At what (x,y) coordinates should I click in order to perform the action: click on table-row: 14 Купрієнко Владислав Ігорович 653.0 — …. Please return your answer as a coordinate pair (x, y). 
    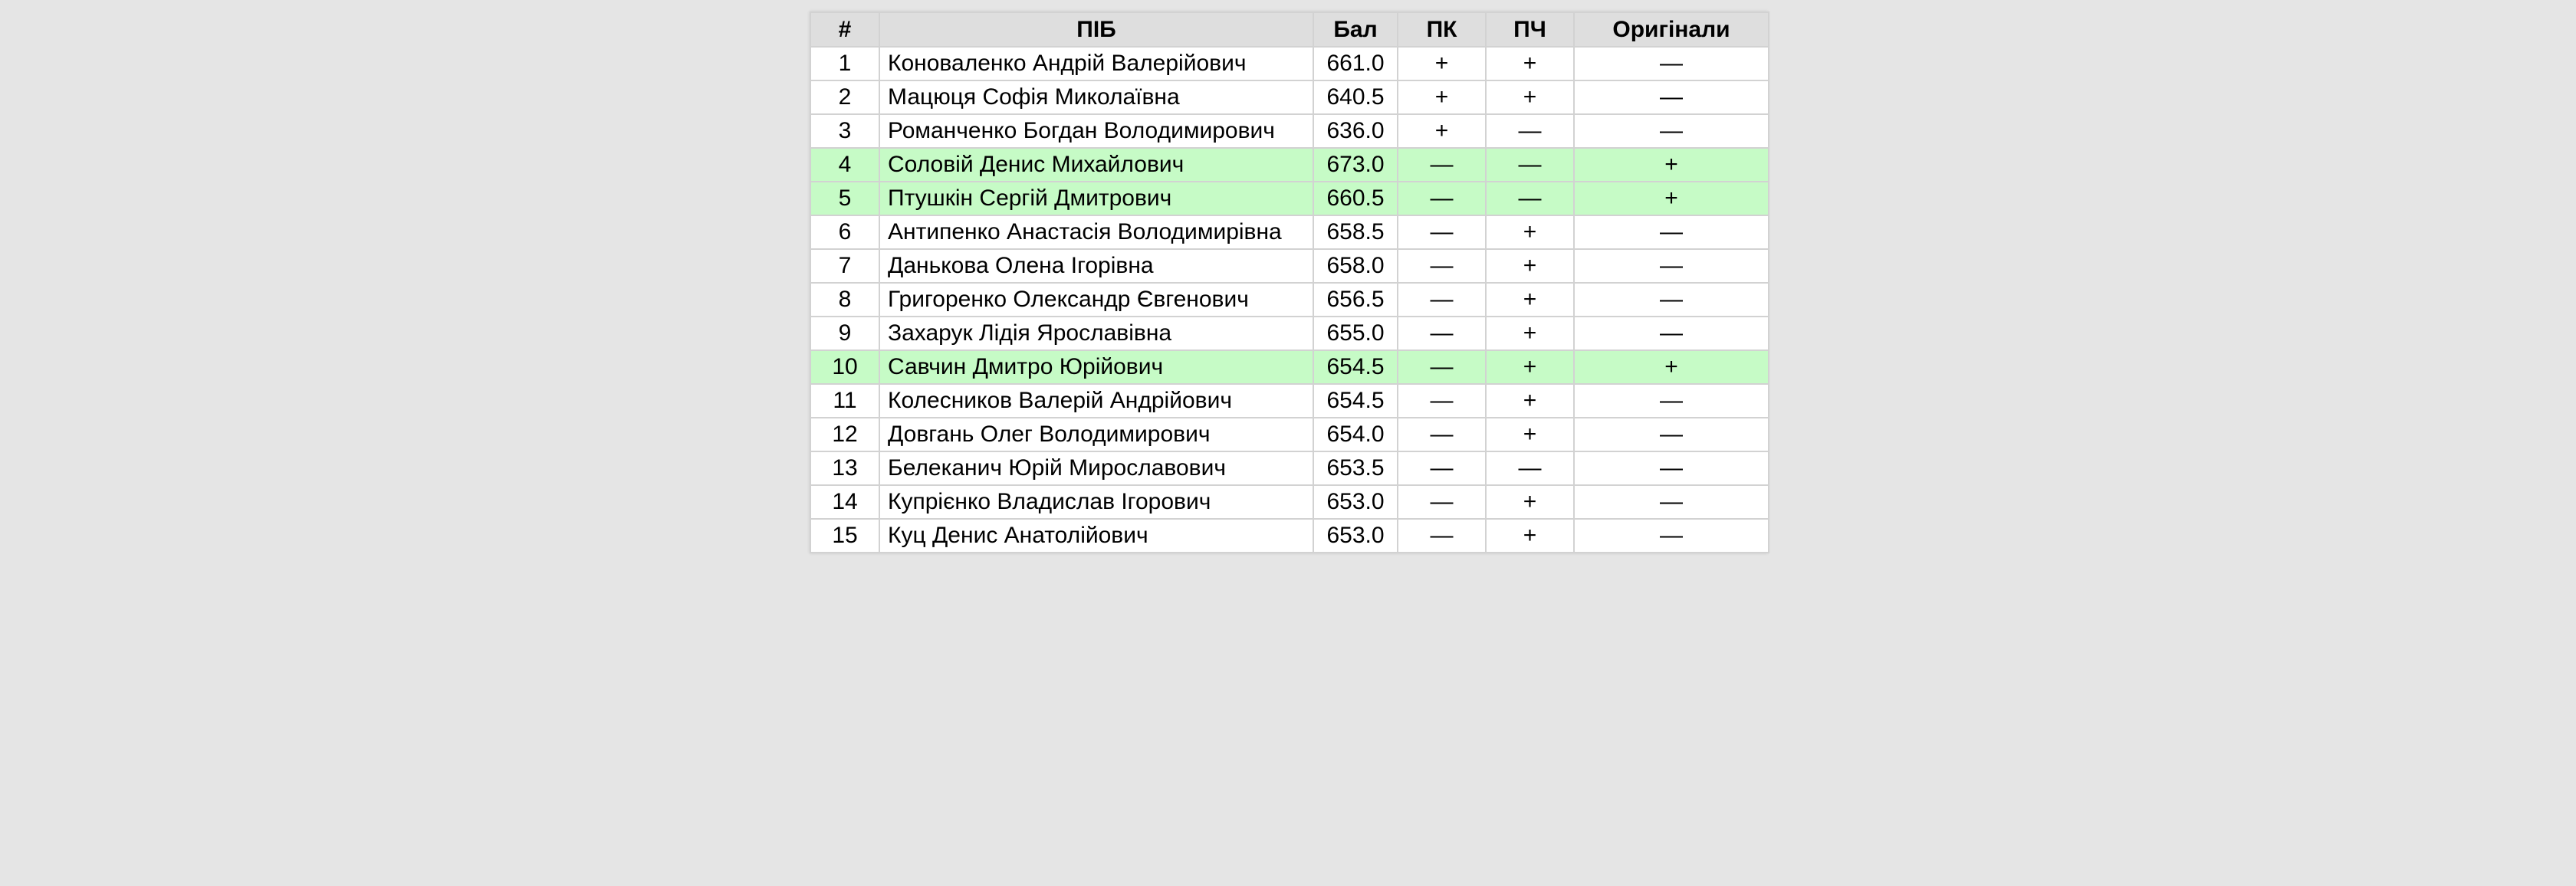
    Looking at the image, I should click on (1290, 502).